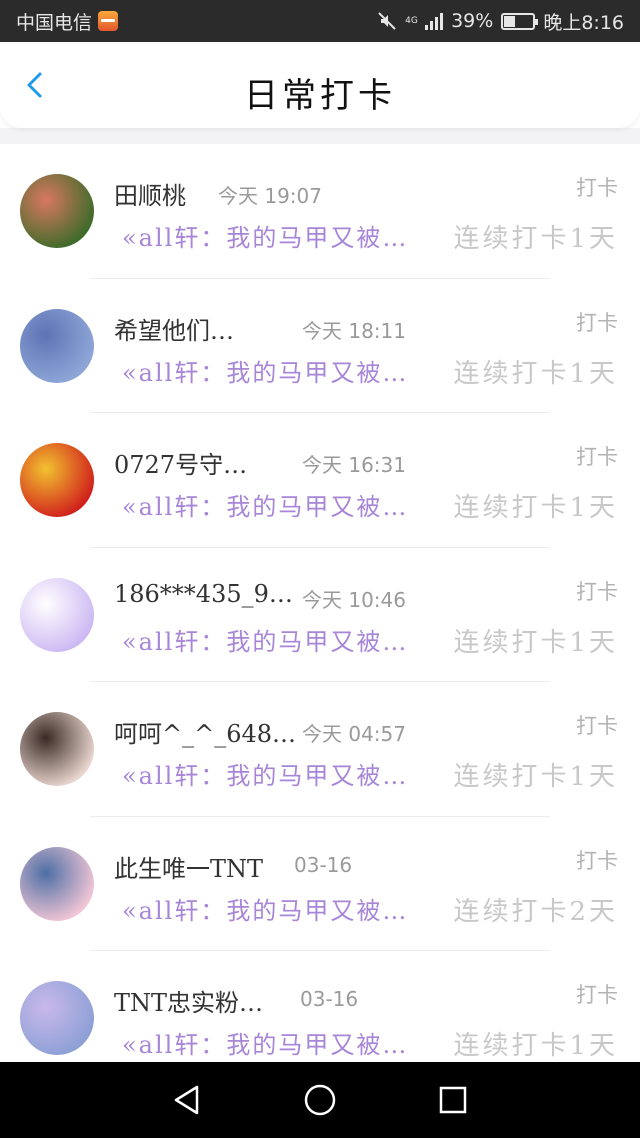 The image size is (640, 1138). I want to click on triangle-back-icon, so click(186, 1100).